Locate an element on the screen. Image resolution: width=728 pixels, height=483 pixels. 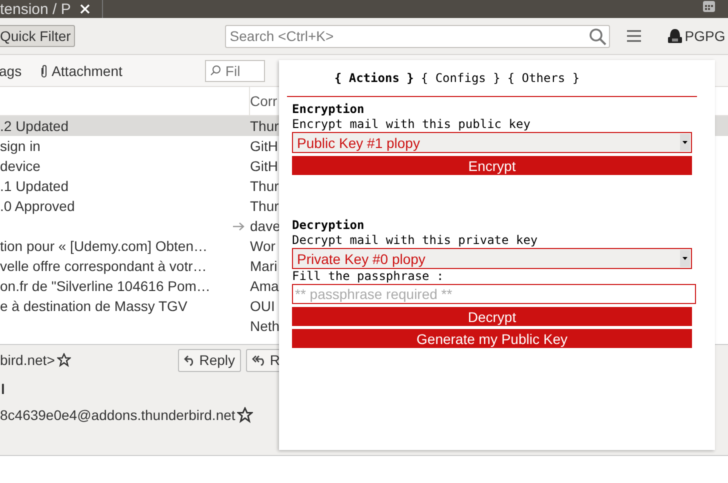
message-correspondent: Wor is located at coordinates (263, 246).